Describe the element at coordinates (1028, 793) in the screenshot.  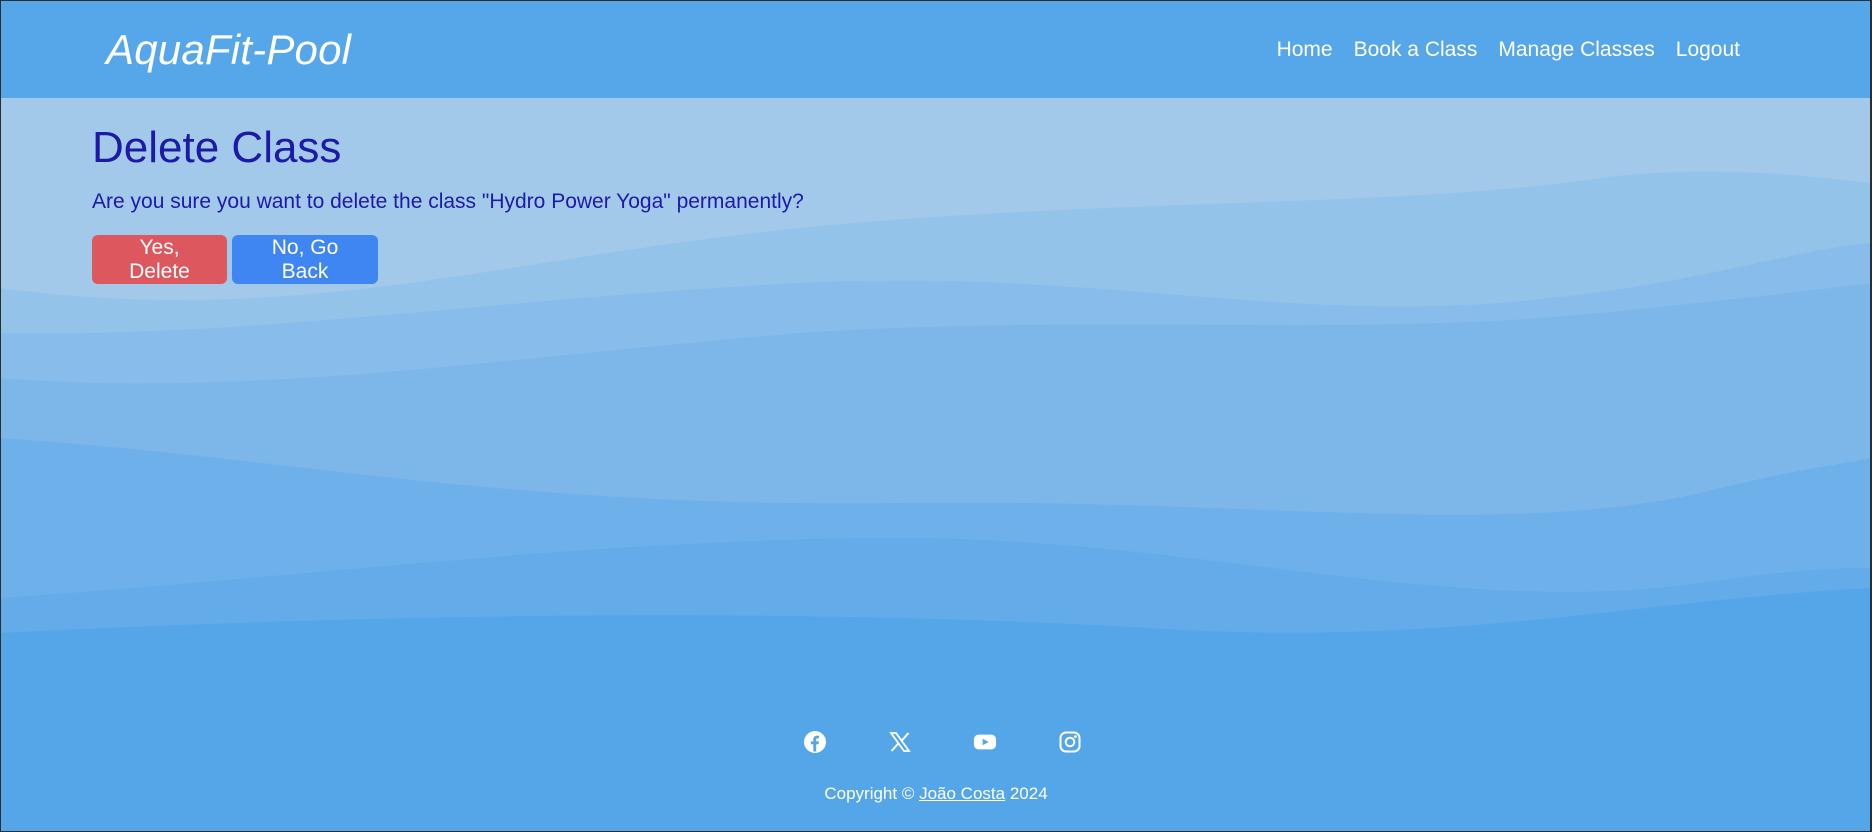
I see `copyright-year: 2024` at that location.